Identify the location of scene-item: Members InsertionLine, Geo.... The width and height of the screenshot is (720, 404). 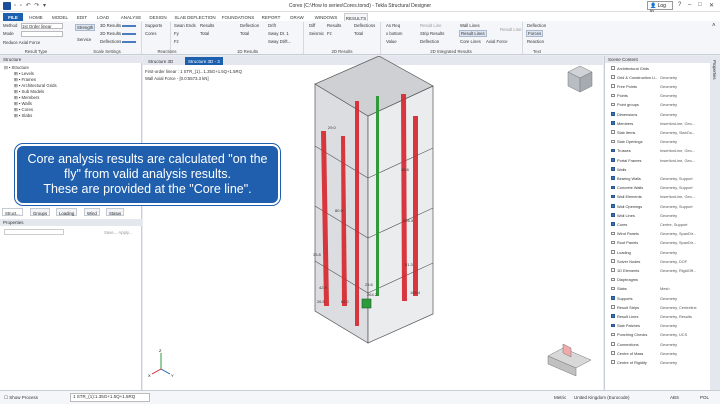
(658, 123).